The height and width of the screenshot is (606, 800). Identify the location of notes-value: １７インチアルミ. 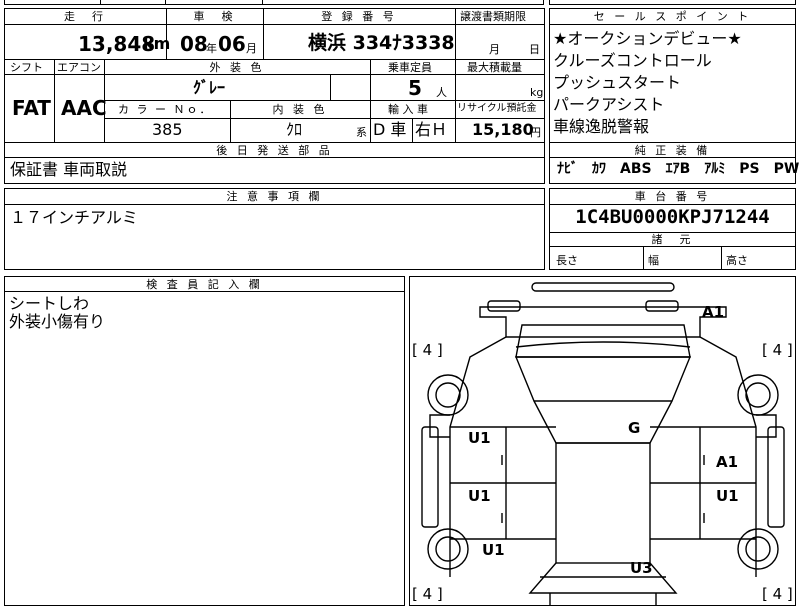
(74, 217).